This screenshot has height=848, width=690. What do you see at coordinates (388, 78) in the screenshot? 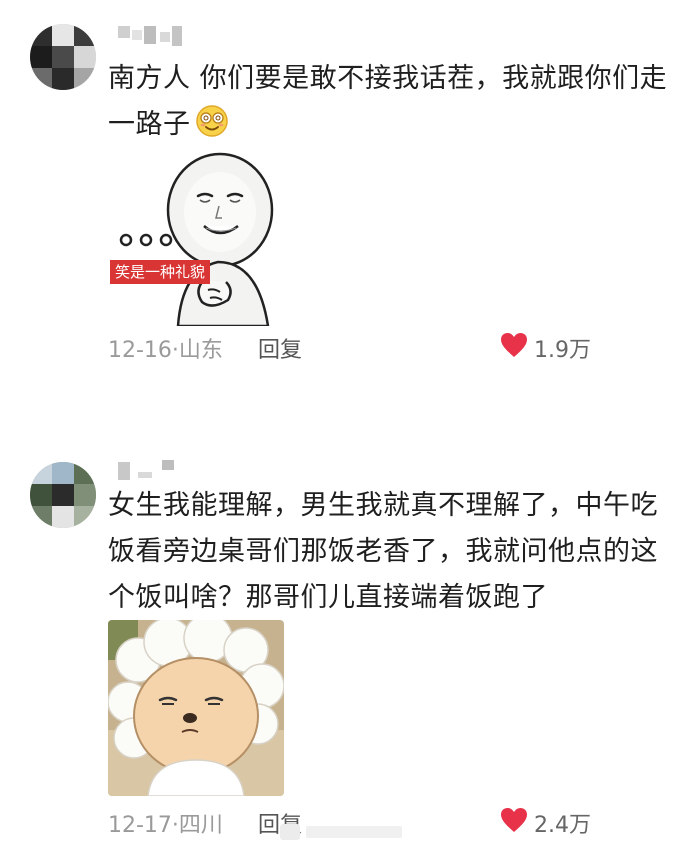
I see `comment-text-line: 南方人 你们要是敢不接我话茬，我就跟你们走` at bounding box center [388, 78].